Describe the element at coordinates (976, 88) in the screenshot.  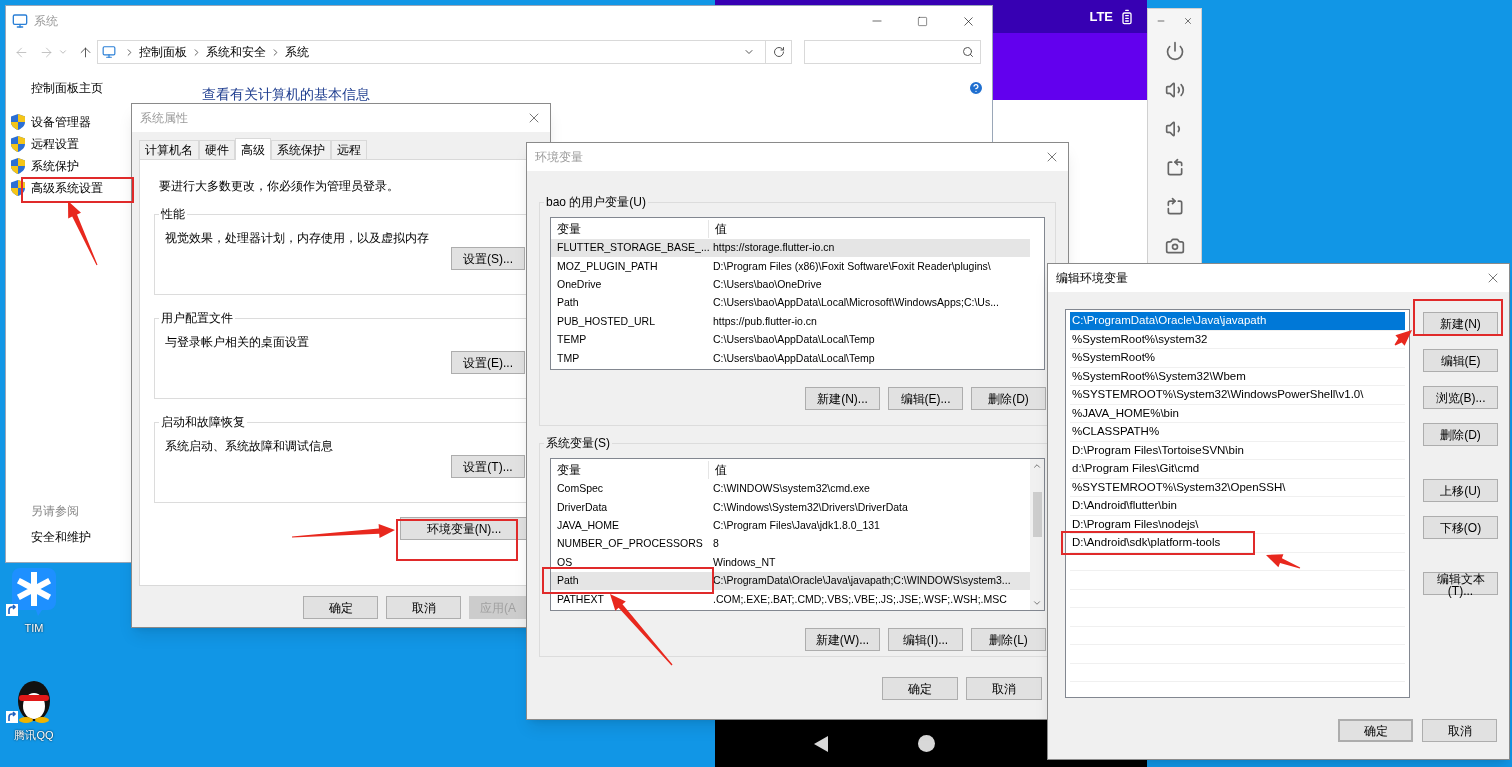
I see `help-icon` at that location.